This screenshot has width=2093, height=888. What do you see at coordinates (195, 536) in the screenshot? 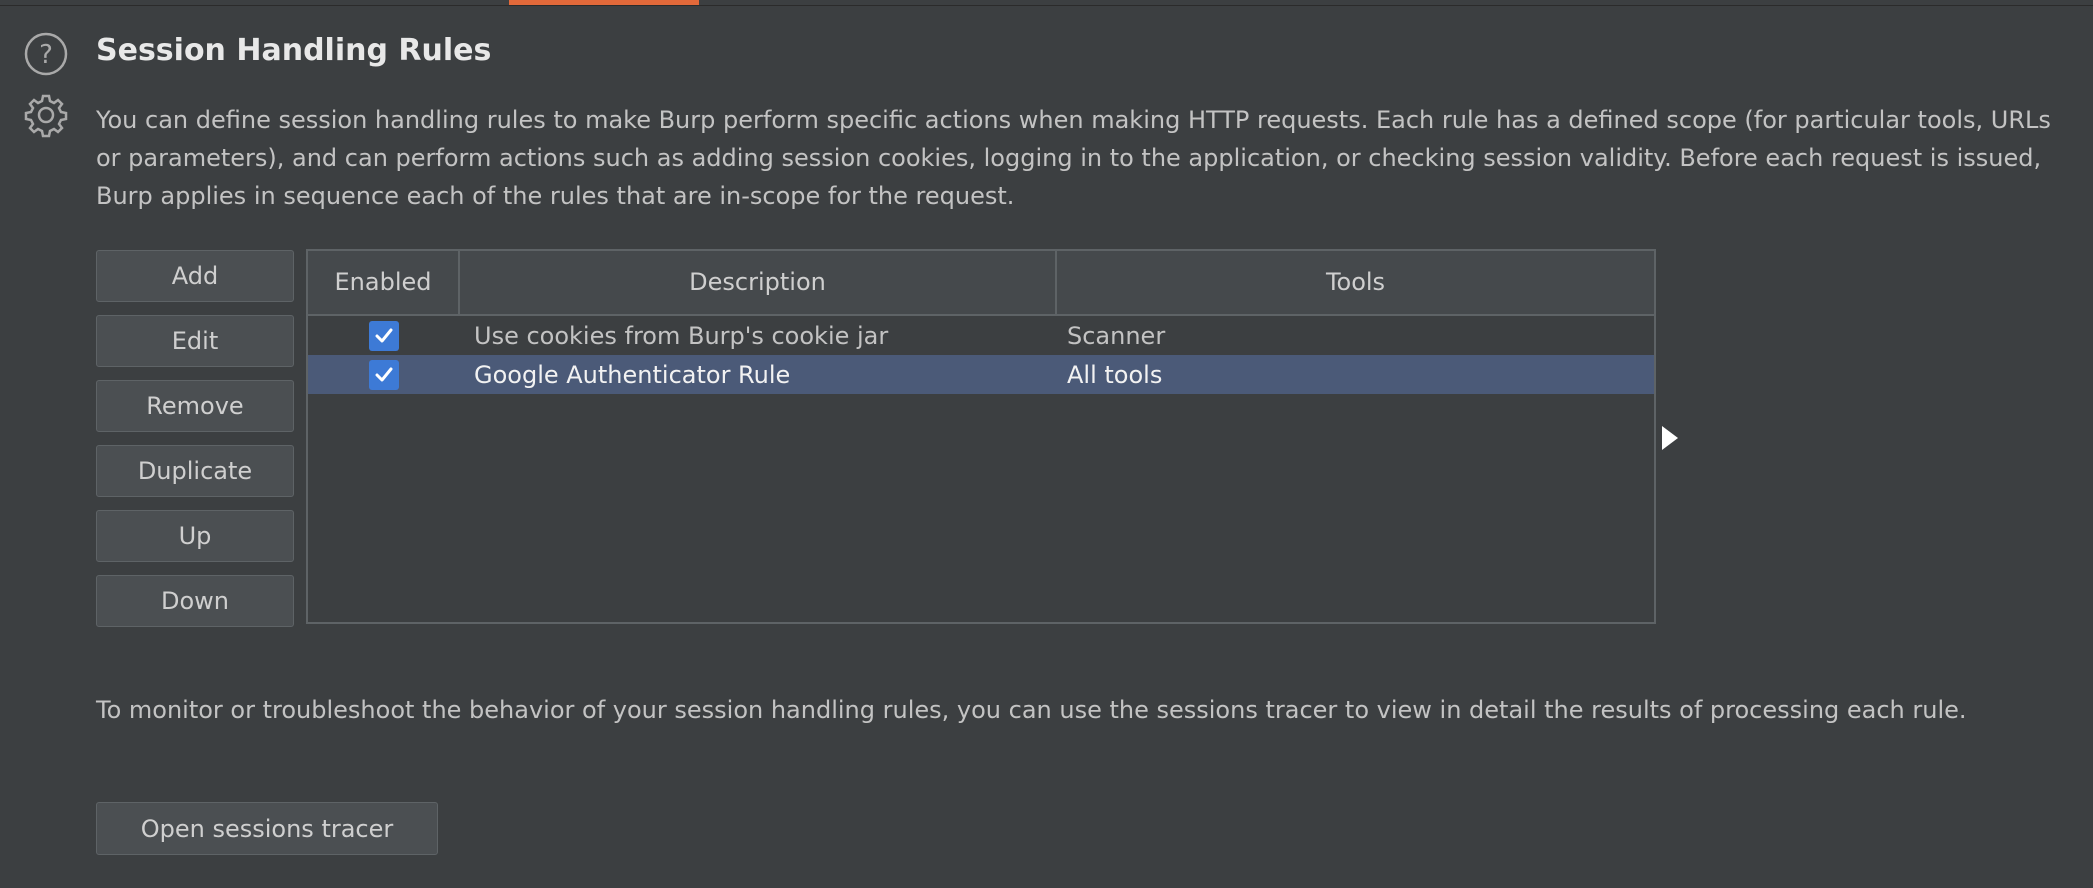
I see `up-button: Up` at bounding box center [195, 536].